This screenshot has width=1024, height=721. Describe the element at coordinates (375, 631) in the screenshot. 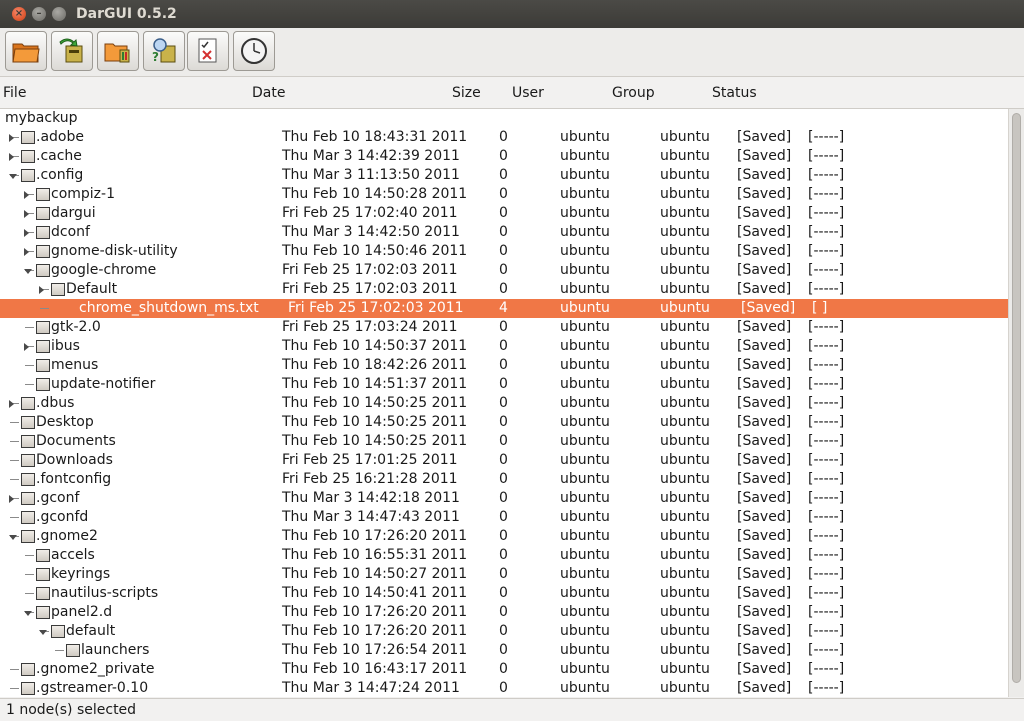

I see `row-date: Thu Feb 10 17:26:20 2011` at that location.